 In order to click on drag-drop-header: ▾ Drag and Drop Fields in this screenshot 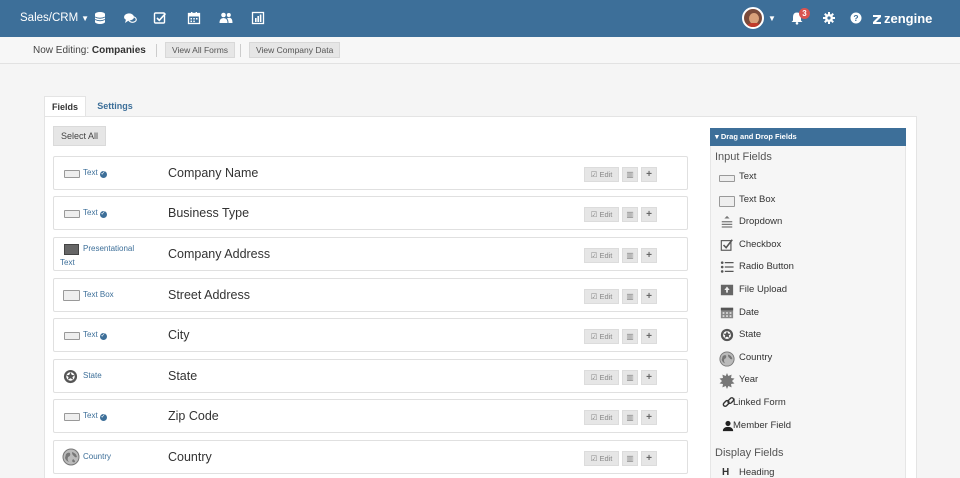, I will do `click(808, 137)`.